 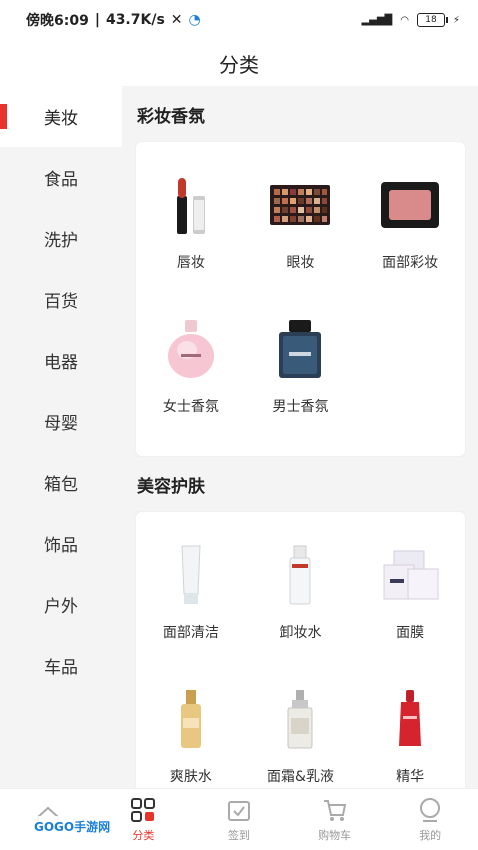 I want to click on sidebar-item-label: 电器, so click(x=61, y=363).